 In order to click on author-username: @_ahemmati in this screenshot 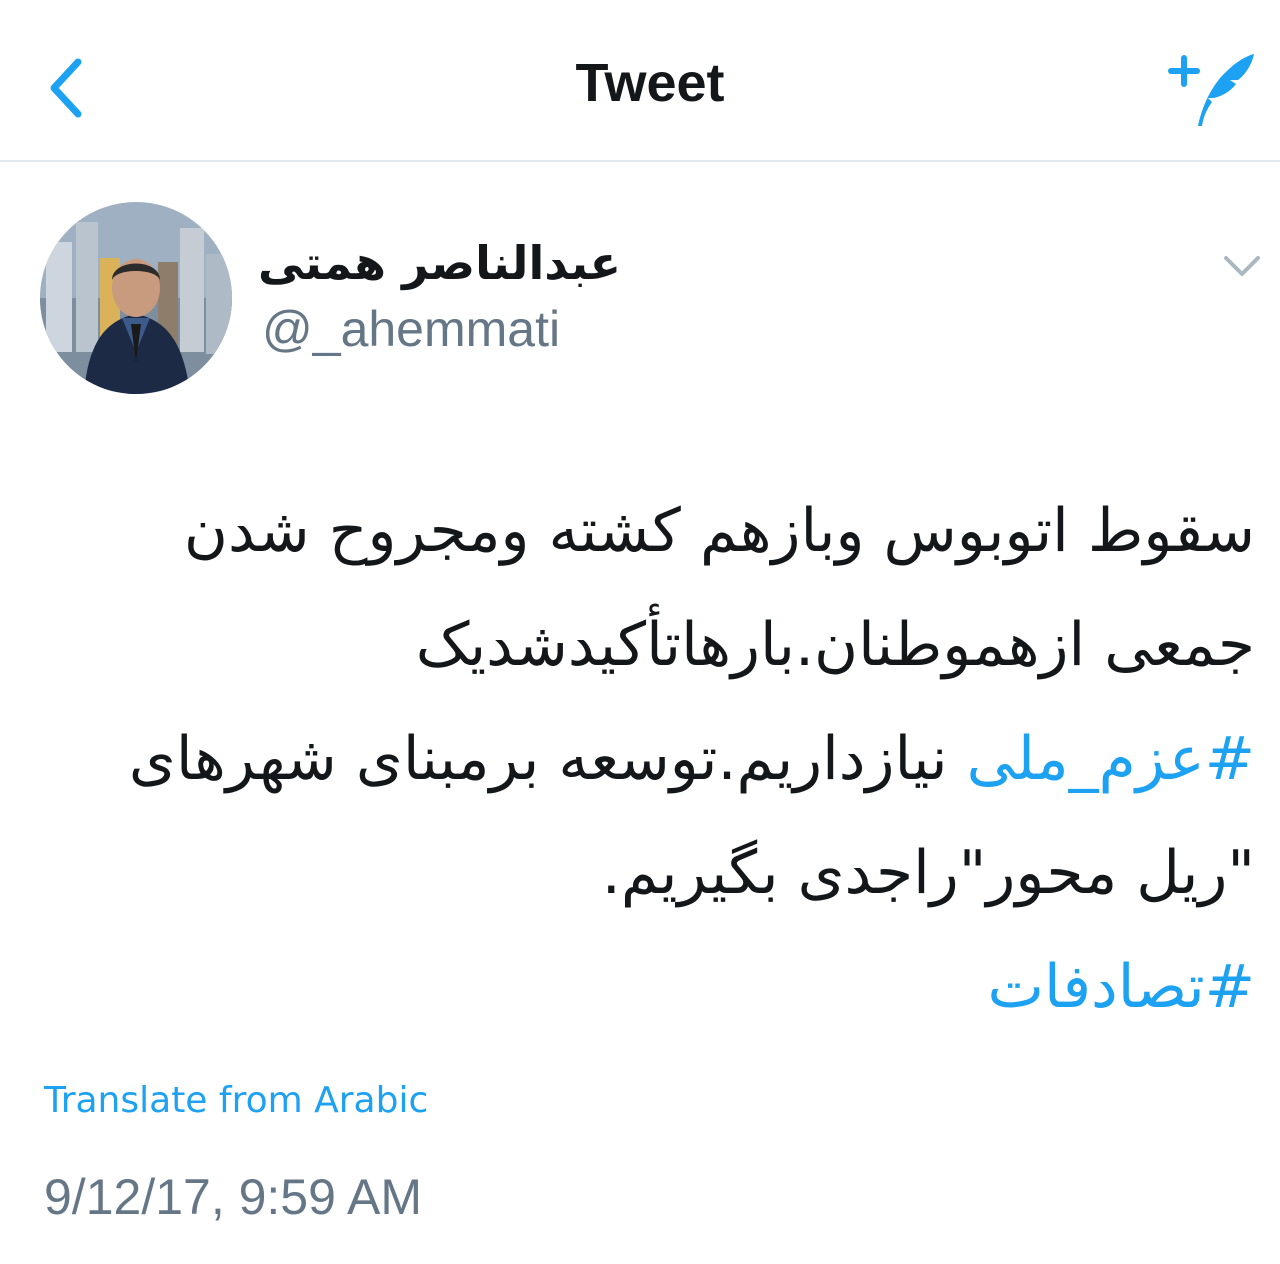, I will do `click(411, 329)`.